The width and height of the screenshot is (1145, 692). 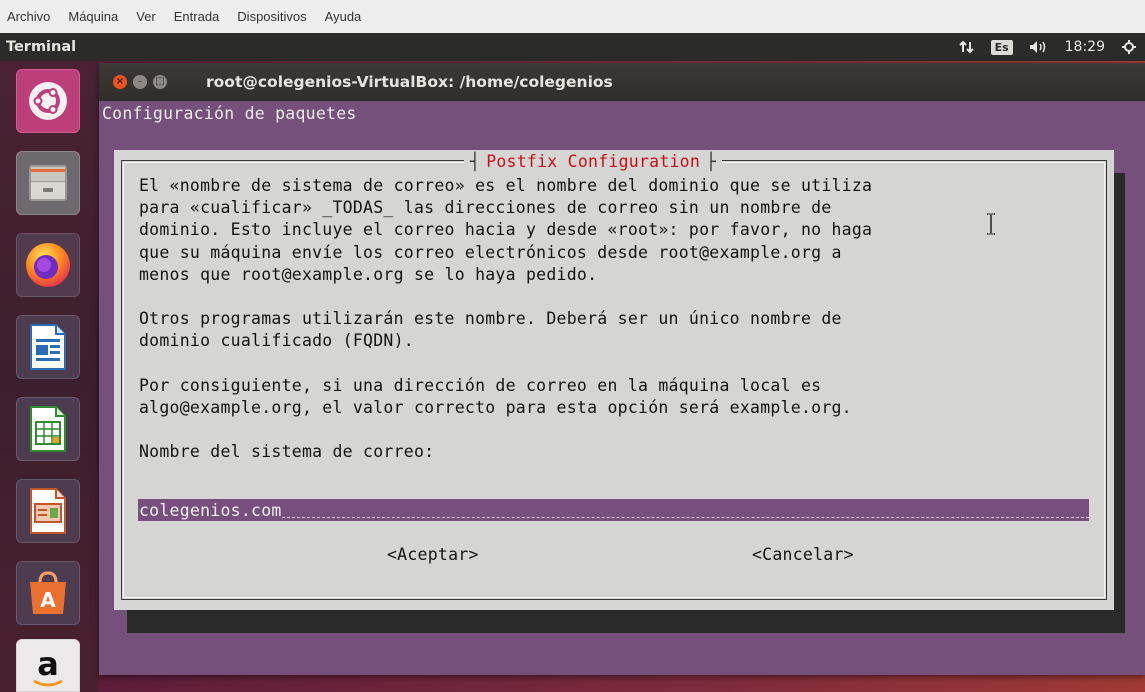 What do you see at coordinates (197, 16) in the screenshot?
I see `menu-entrada: Entrada` at bounding box center [197, 16].